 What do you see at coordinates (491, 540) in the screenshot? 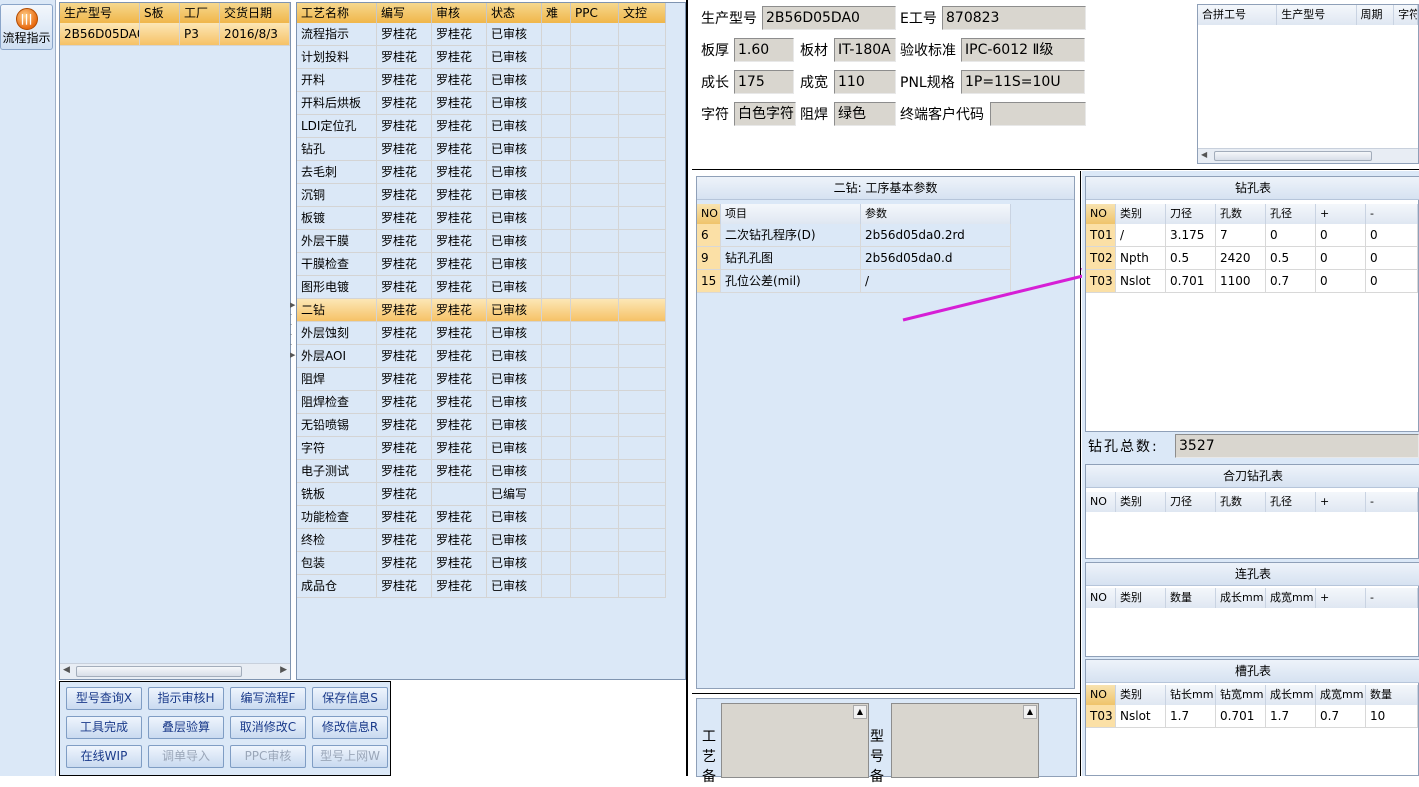
I see `process-row: 终检 罗桂花 罗桂花 已审核` at bounding box center [491, 540].